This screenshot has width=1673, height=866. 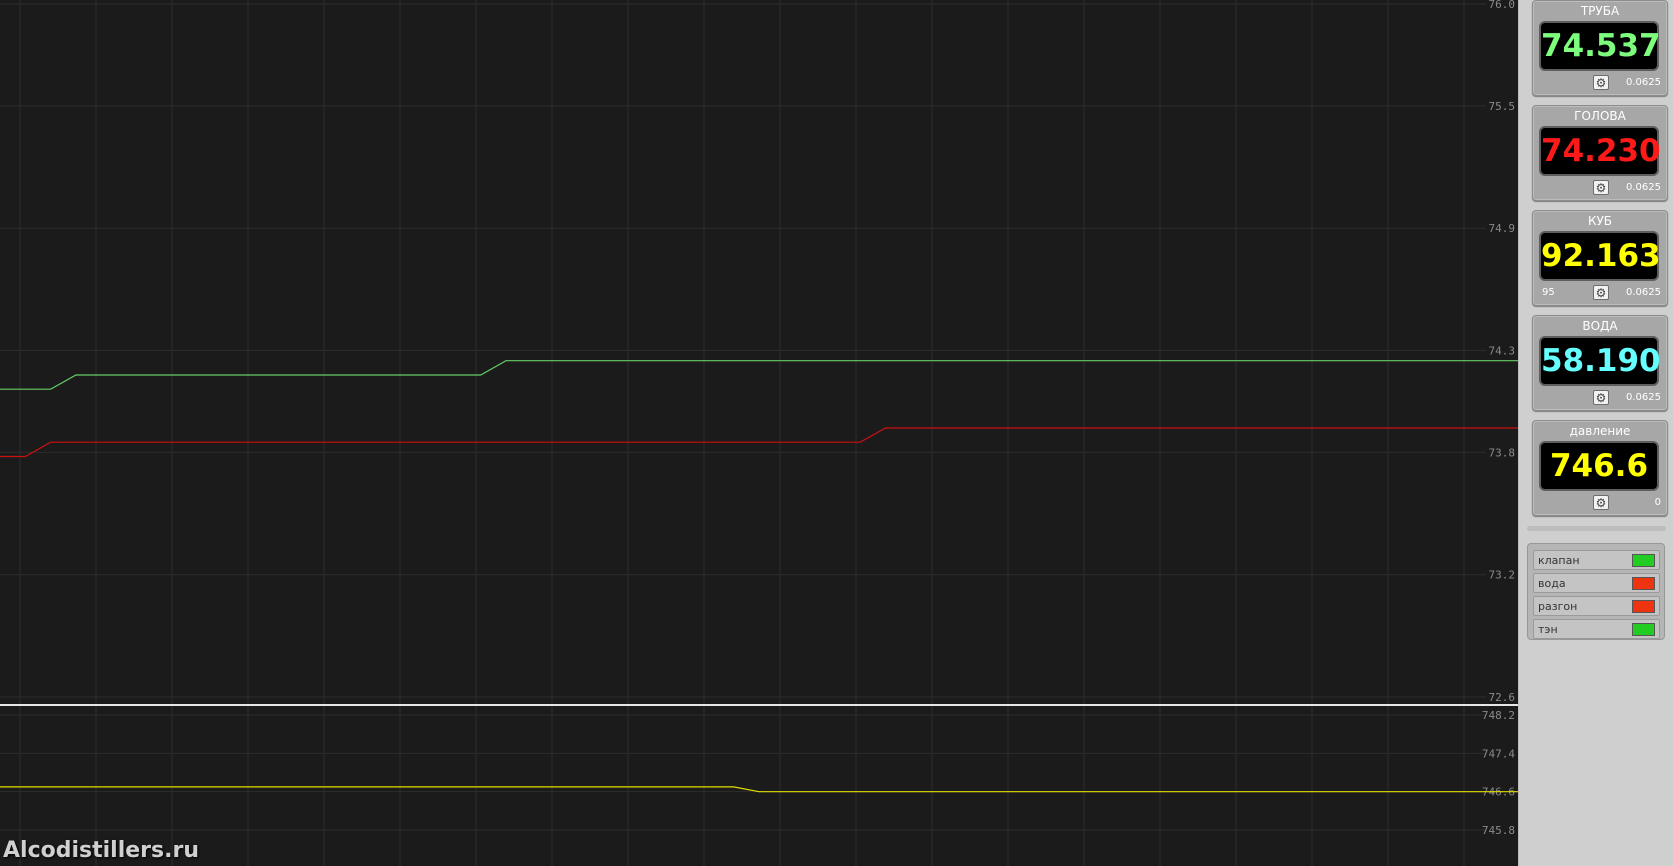 I want to click on status-row-klapan: клапан, so click(x=1596, y=560).